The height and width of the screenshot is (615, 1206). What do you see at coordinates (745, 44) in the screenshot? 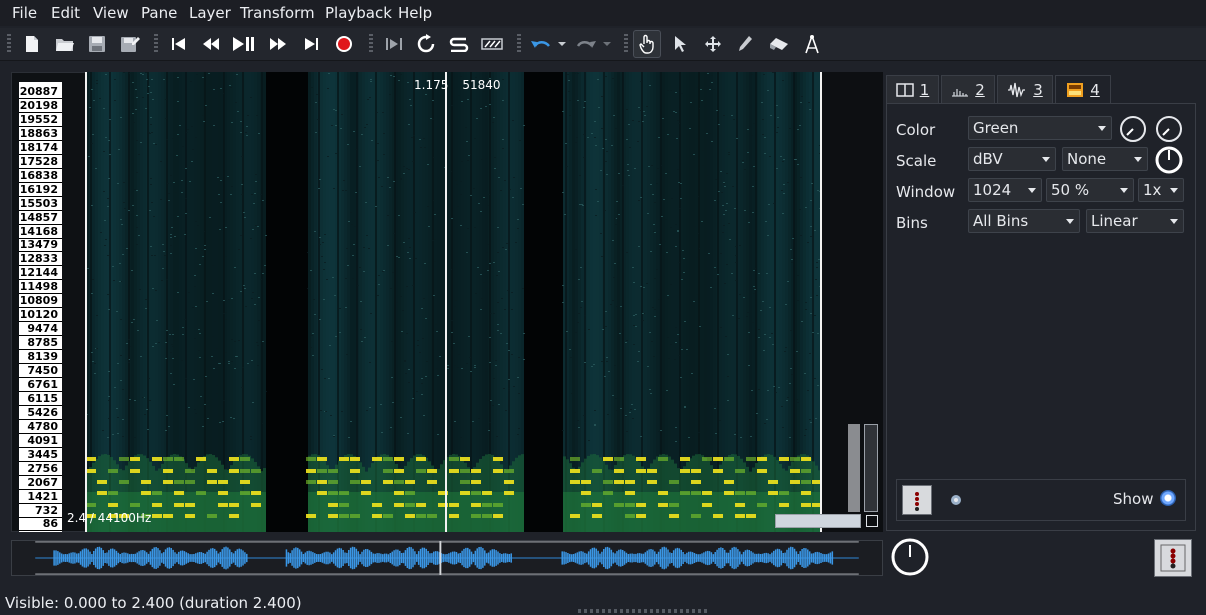
I see `draw-tool-icon` at bounding box center [745, 44].